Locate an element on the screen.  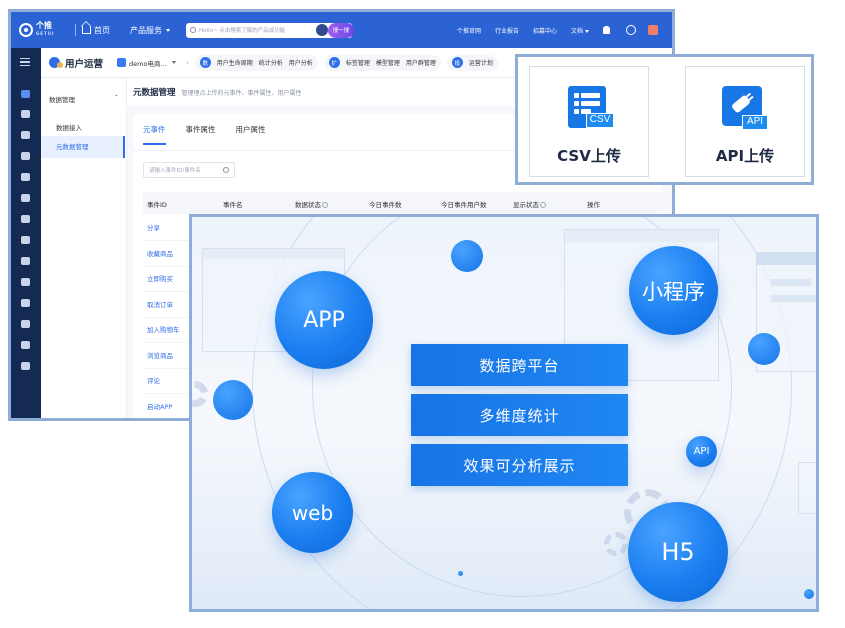
logo-icon is located at coordinates (26, 30).